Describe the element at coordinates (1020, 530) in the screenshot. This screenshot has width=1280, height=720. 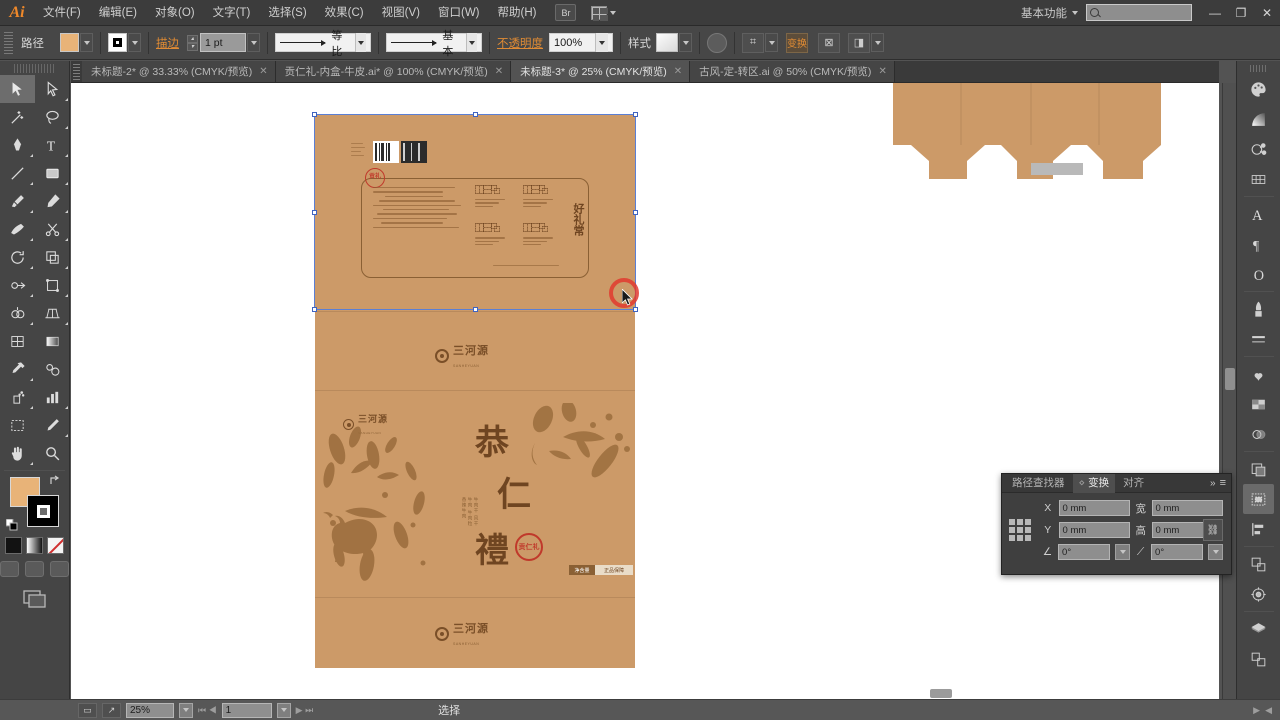
I see `reference-point-selector` at that location.